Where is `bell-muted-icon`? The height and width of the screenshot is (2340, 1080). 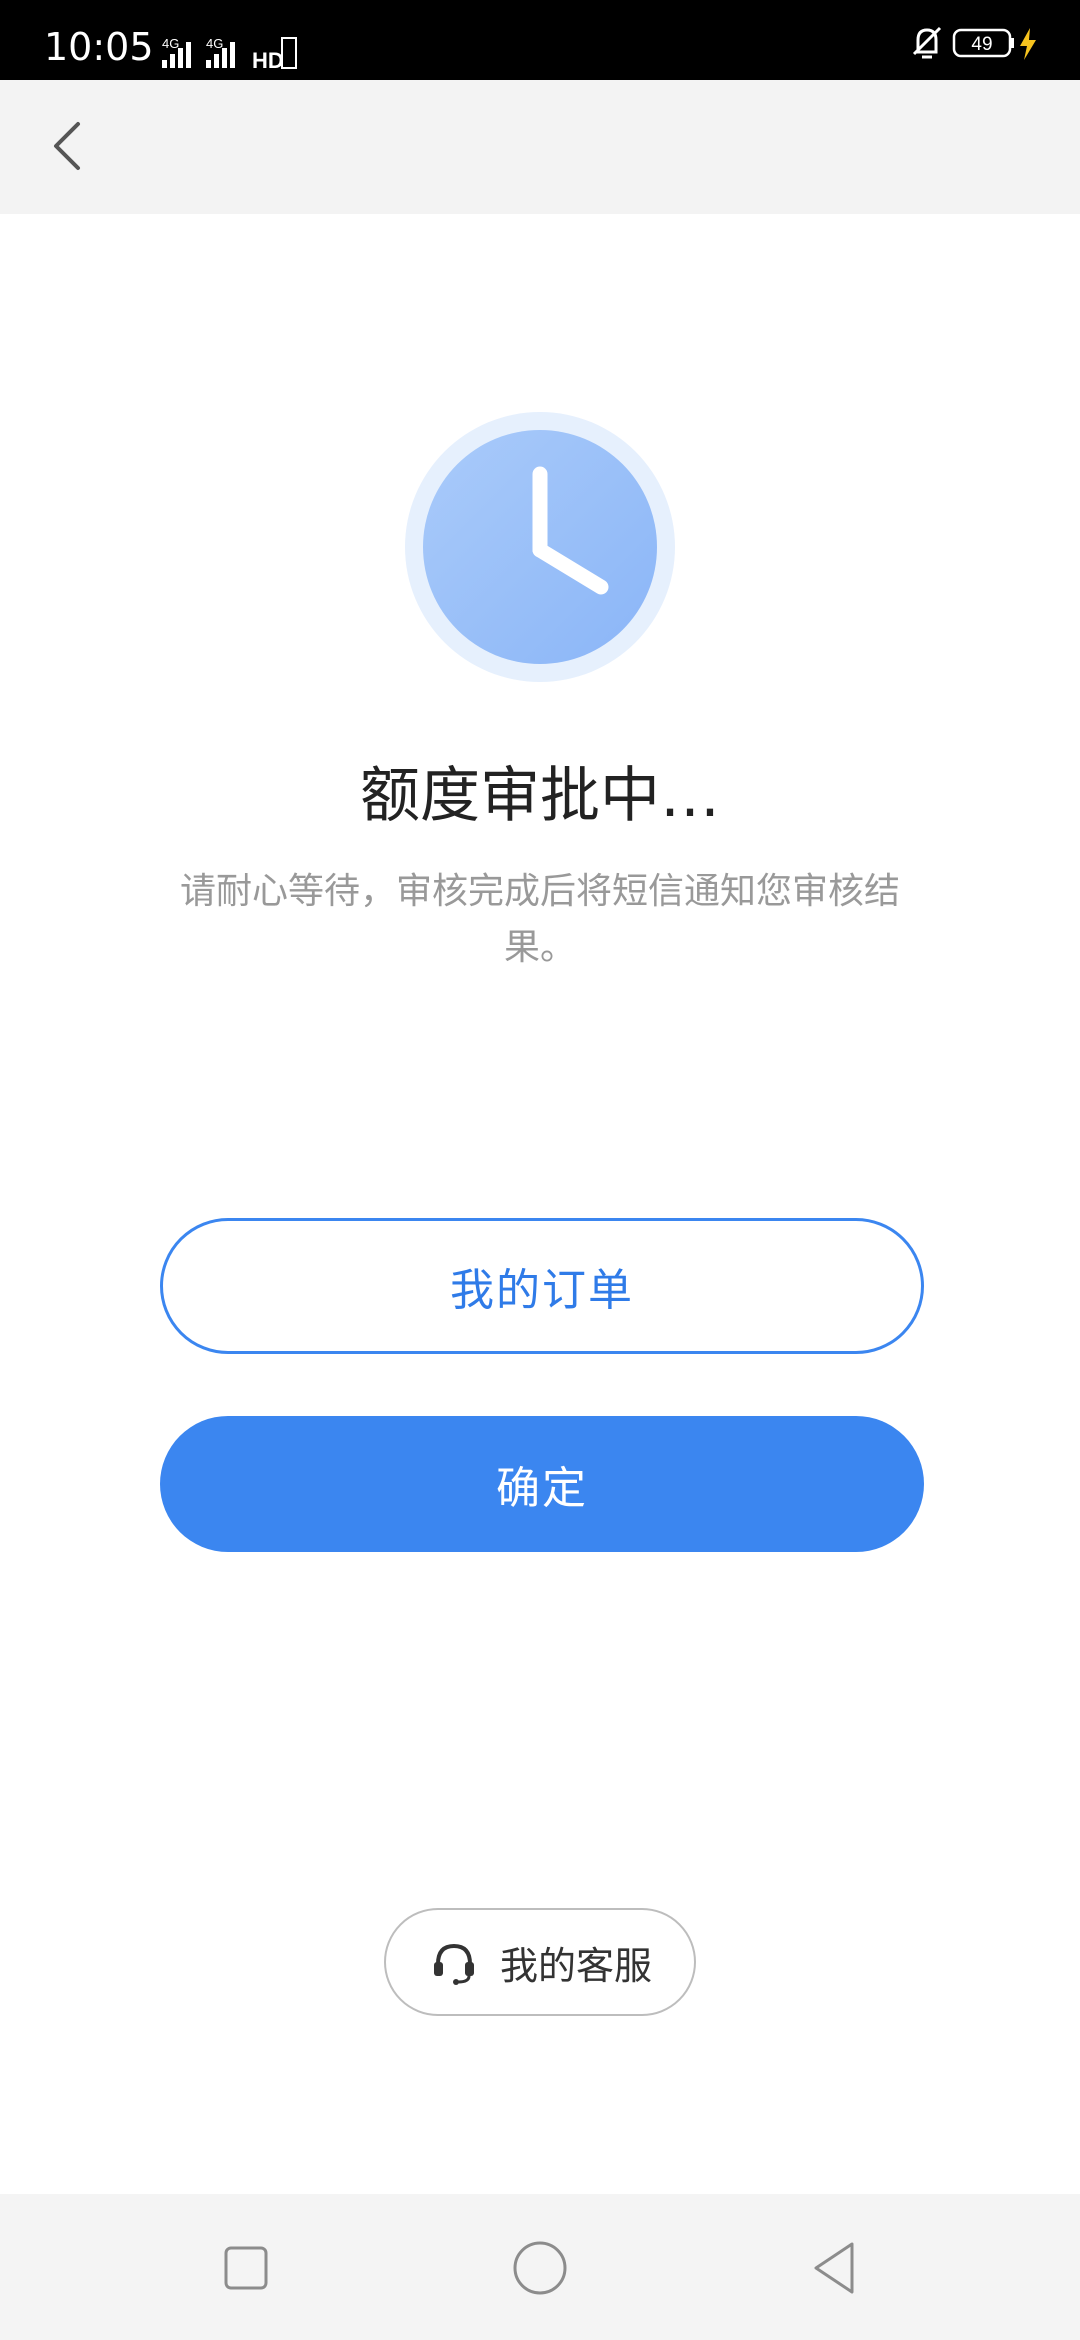 bell-muted-icon is located at coordinates (927, 42).